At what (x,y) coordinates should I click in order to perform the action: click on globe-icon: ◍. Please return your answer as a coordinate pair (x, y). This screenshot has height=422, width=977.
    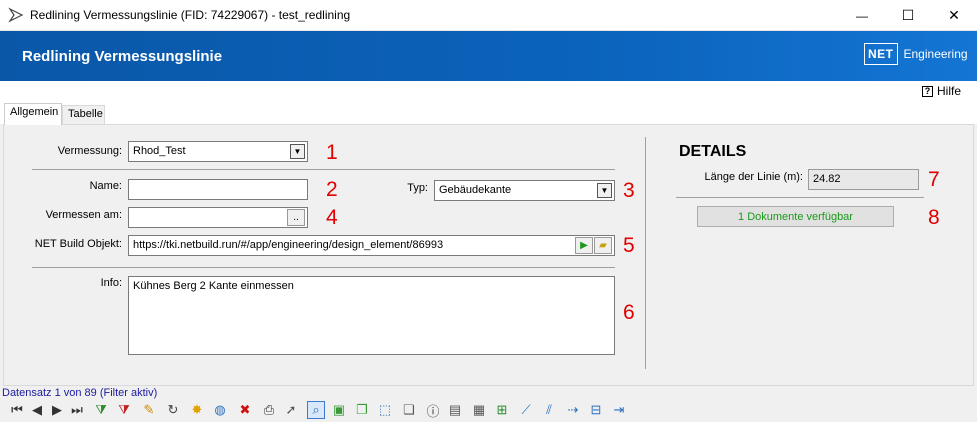
    Looking at the image, I should click on (220, 410).